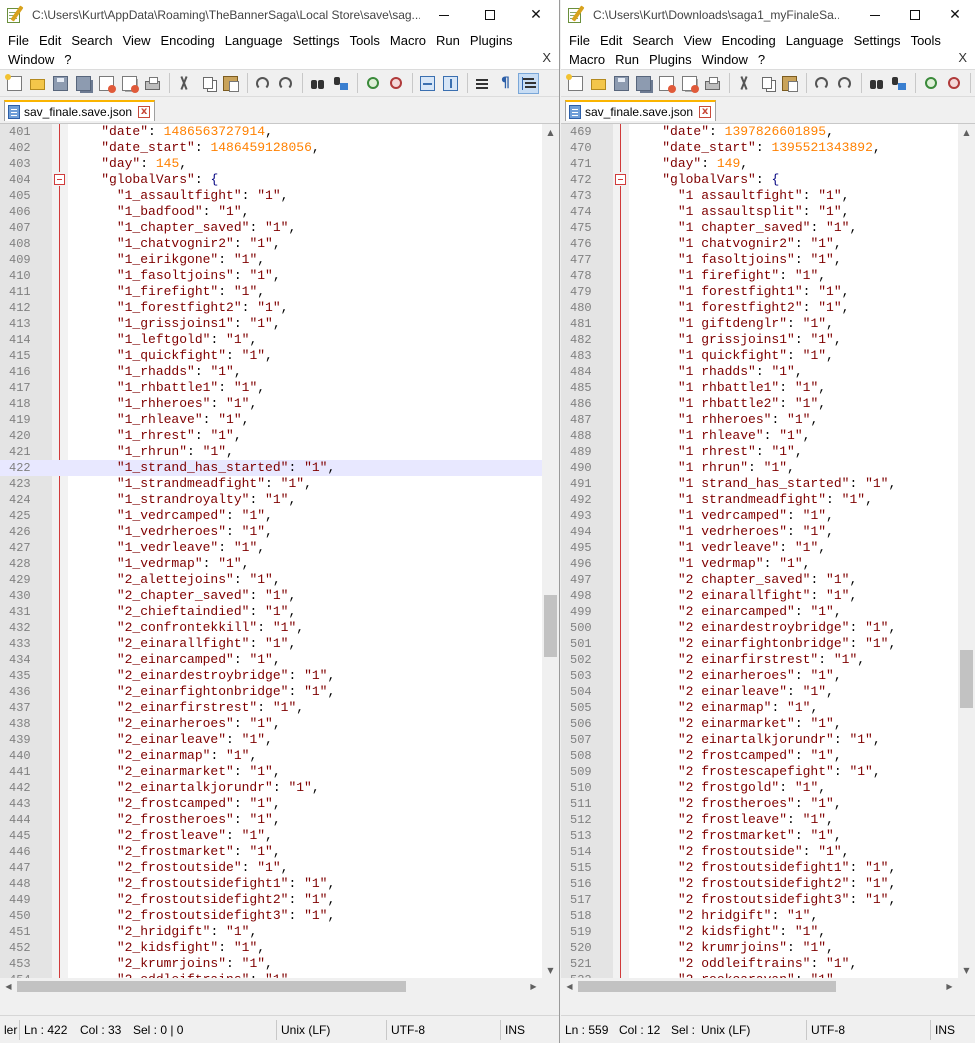  What do you see at coordinates (427, 83) in the screenshot?
I see `sync-vertical-button` at bounding box center [427, 83].